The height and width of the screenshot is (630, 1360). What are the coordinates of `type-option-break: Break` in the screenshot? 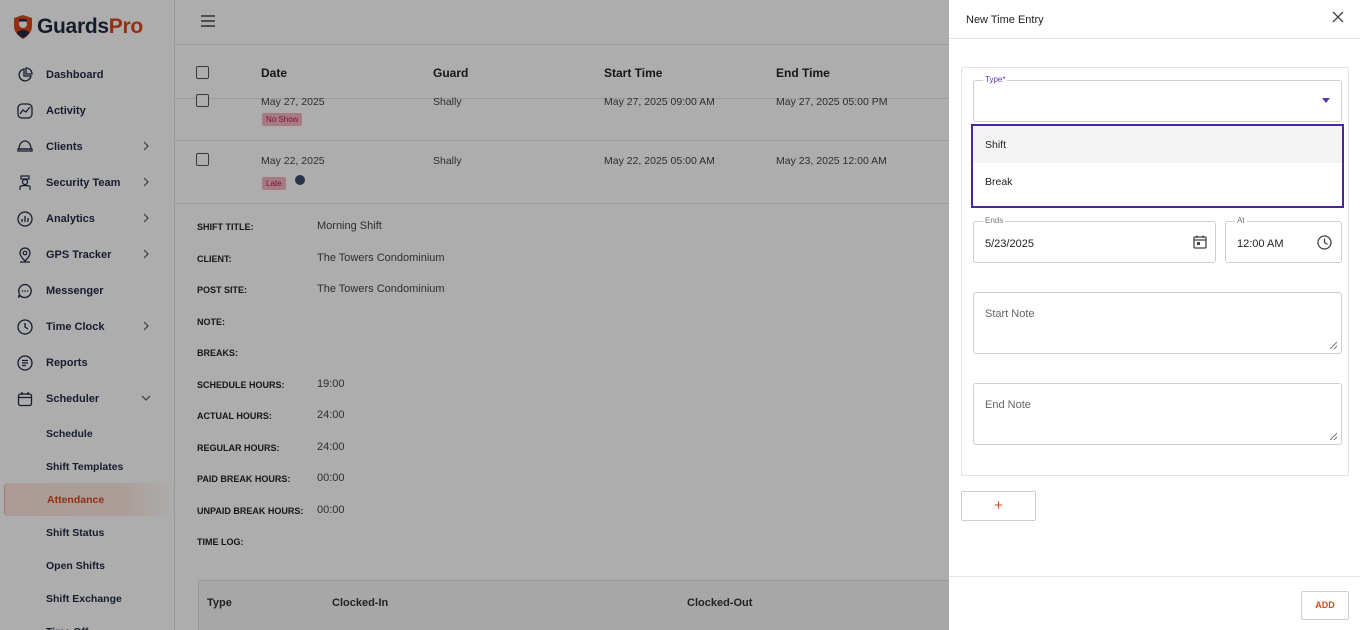 It's located at (1157, 181).